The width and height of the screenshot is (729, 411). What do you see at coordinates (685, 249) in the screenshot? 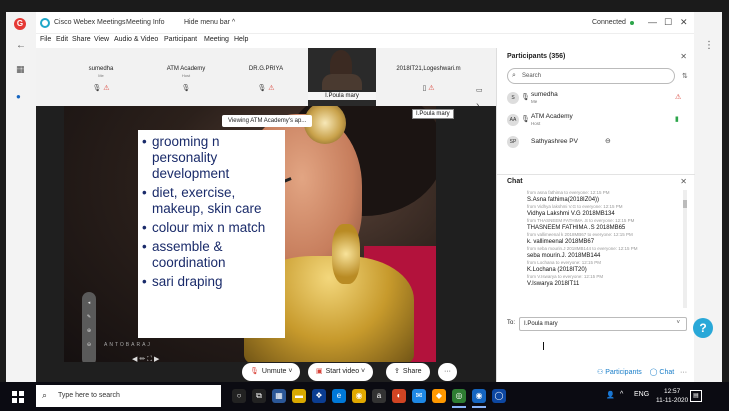
I see `chat-scrollbar` at bounding box center [685, 249].